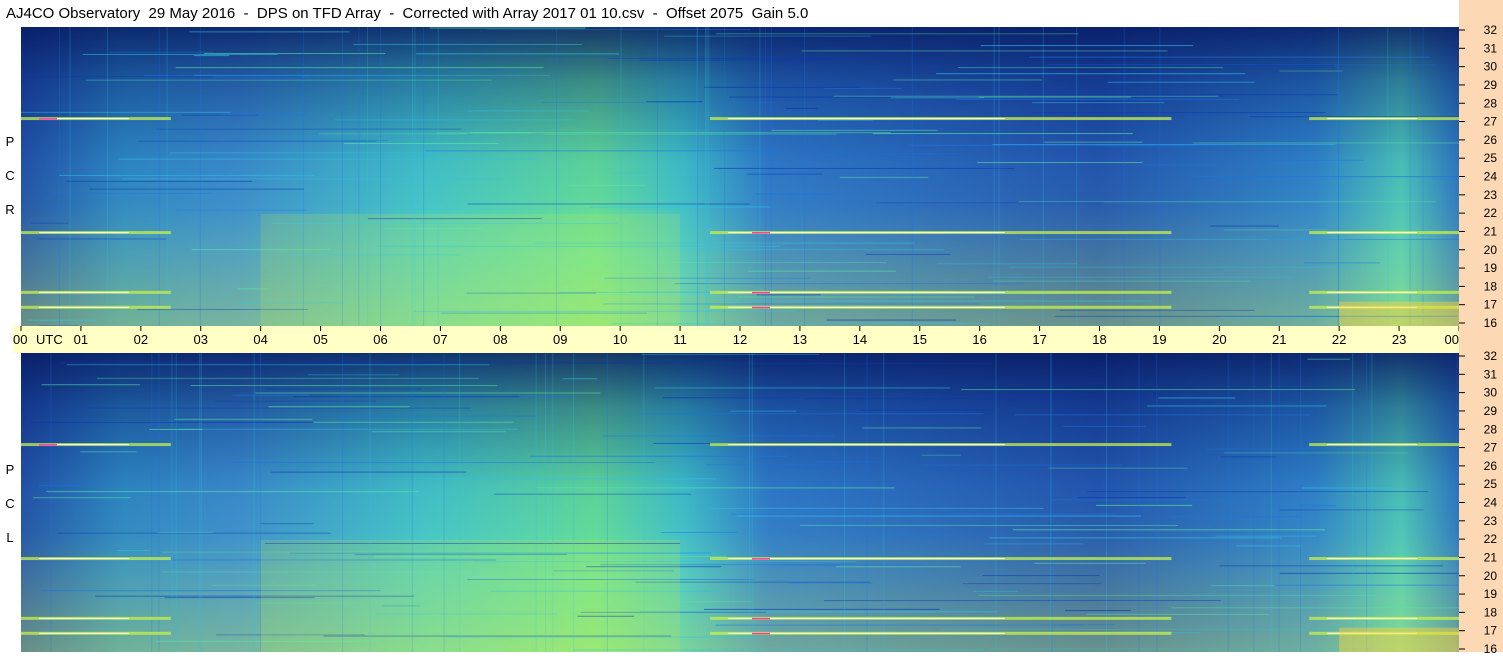  What do you see at coordinates (1491, 594) in the screenshot?
I see `freq-tick-label: 19` at bounding box center [1491, 594].